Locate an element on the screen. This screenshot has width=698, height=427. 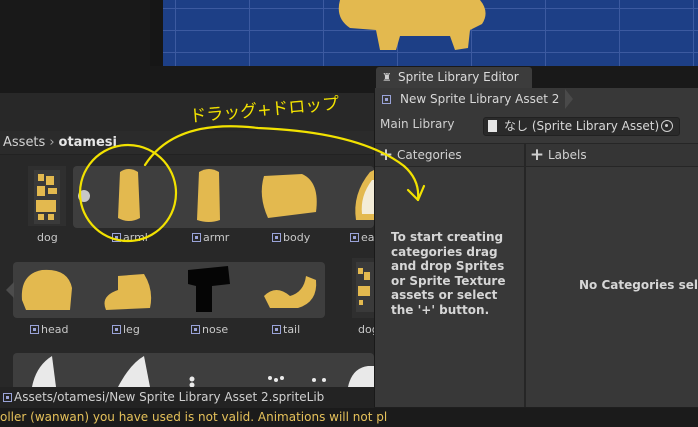
main-library-field: なし (Sprite Library Asset) is located at coordinates (581, 126).